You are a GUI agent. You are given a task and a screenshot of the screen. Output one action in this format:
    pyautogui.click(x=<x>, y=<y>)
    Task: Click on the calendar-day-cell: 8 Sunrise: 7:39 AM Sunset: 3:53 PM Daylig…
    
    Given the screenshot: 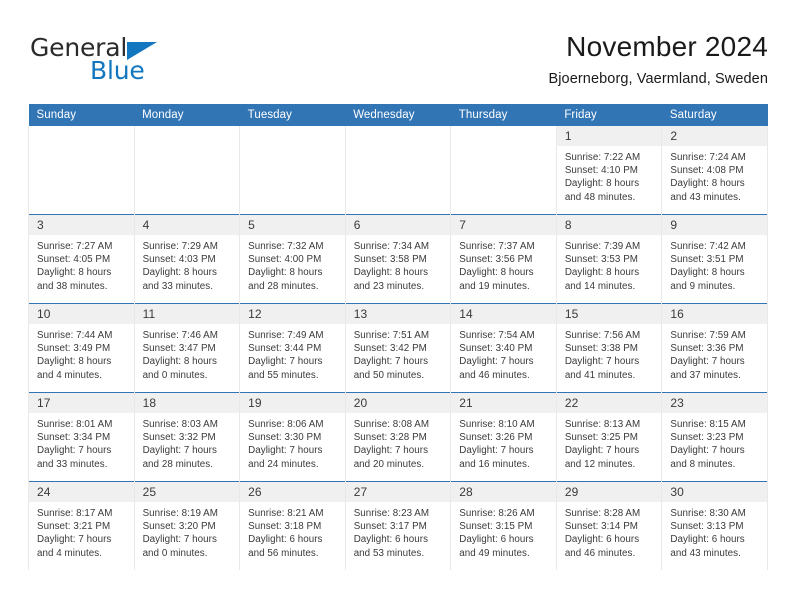 What is the action you would take?
    pyautogui.click(x=609, y=259)
    